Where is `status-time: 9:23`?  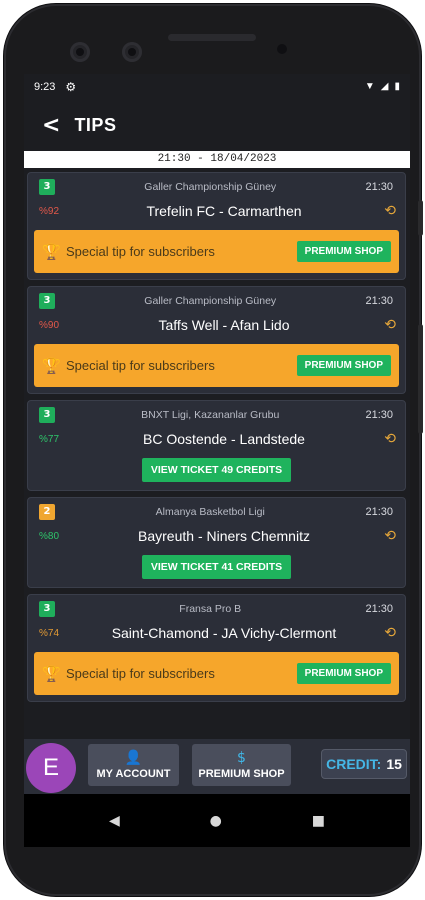
status-time: 9:23 is located at coordinates (45, 86).